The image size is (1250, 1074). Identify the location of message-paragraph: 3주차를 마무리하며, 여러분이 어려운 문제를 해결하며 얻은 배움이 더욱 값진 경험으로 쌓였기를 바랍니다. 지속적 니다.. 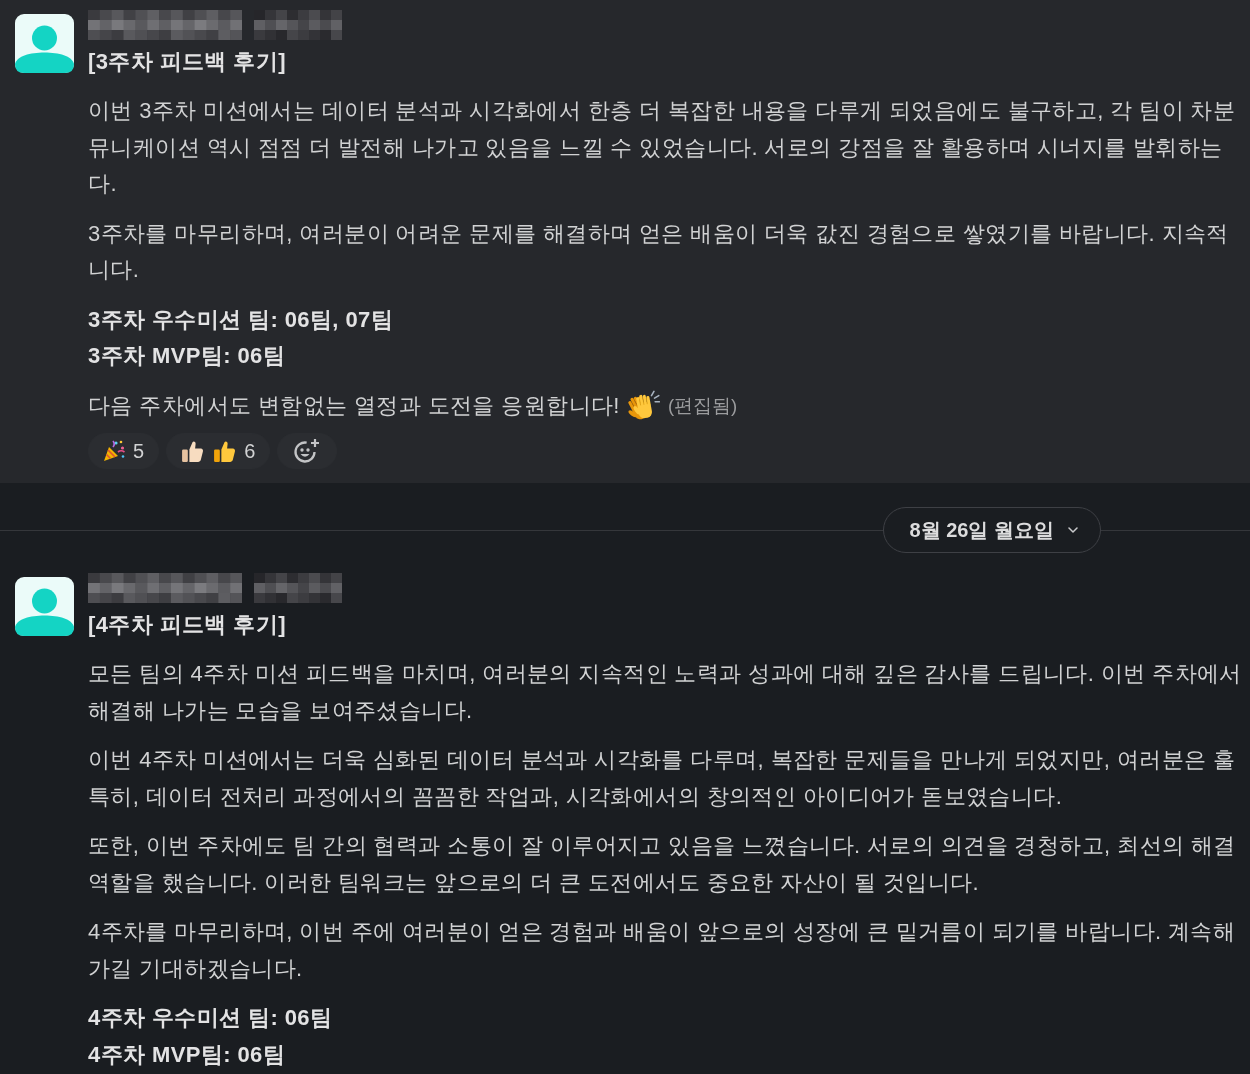
(658, 251).